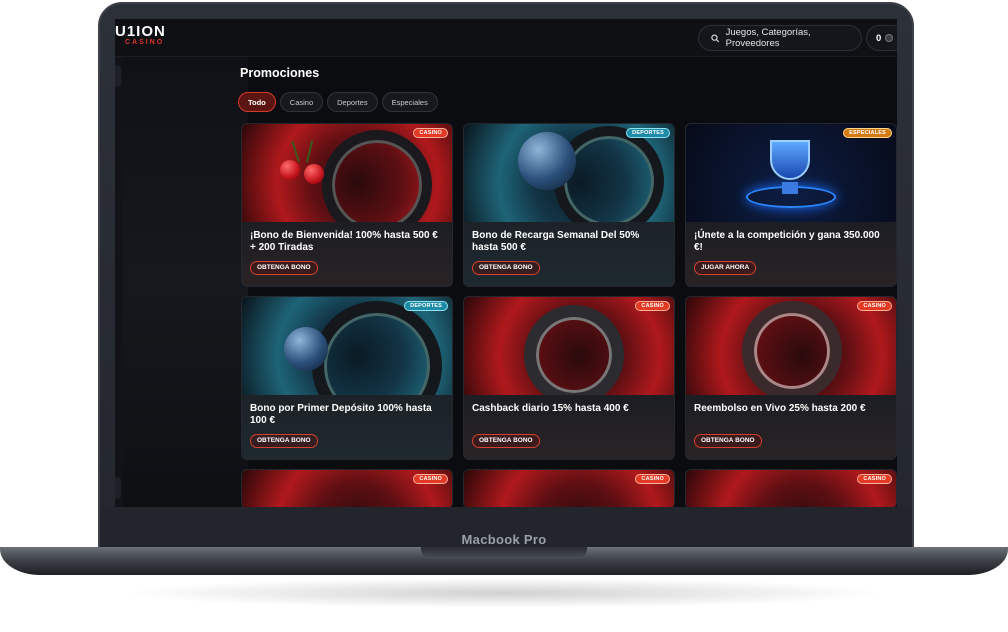 The height and width of the screenshot is (632, 1008). What do you see at coordinates (780, 408) in the screenshot?
I see `promo-title: Reembolso en Vivo 25% hasta 200 €` at bounding box center [780, 408].